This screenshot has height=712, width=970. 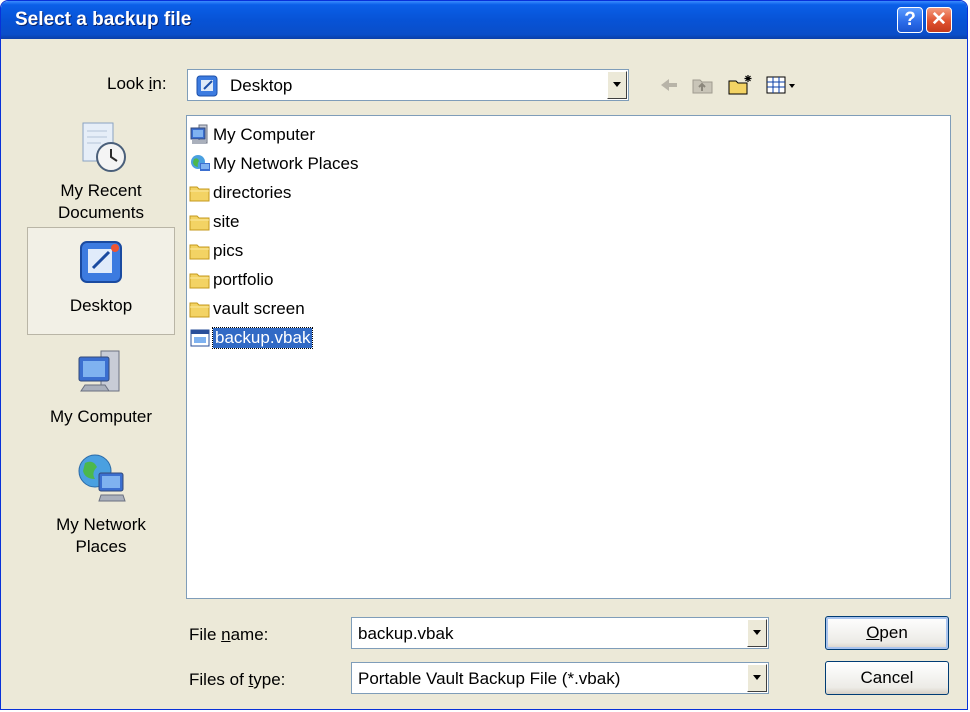 What do you see at coordinates (269, 679) in the screenshot?
I see `file-type-label-post: ype:` at bounding box center [269, 679].